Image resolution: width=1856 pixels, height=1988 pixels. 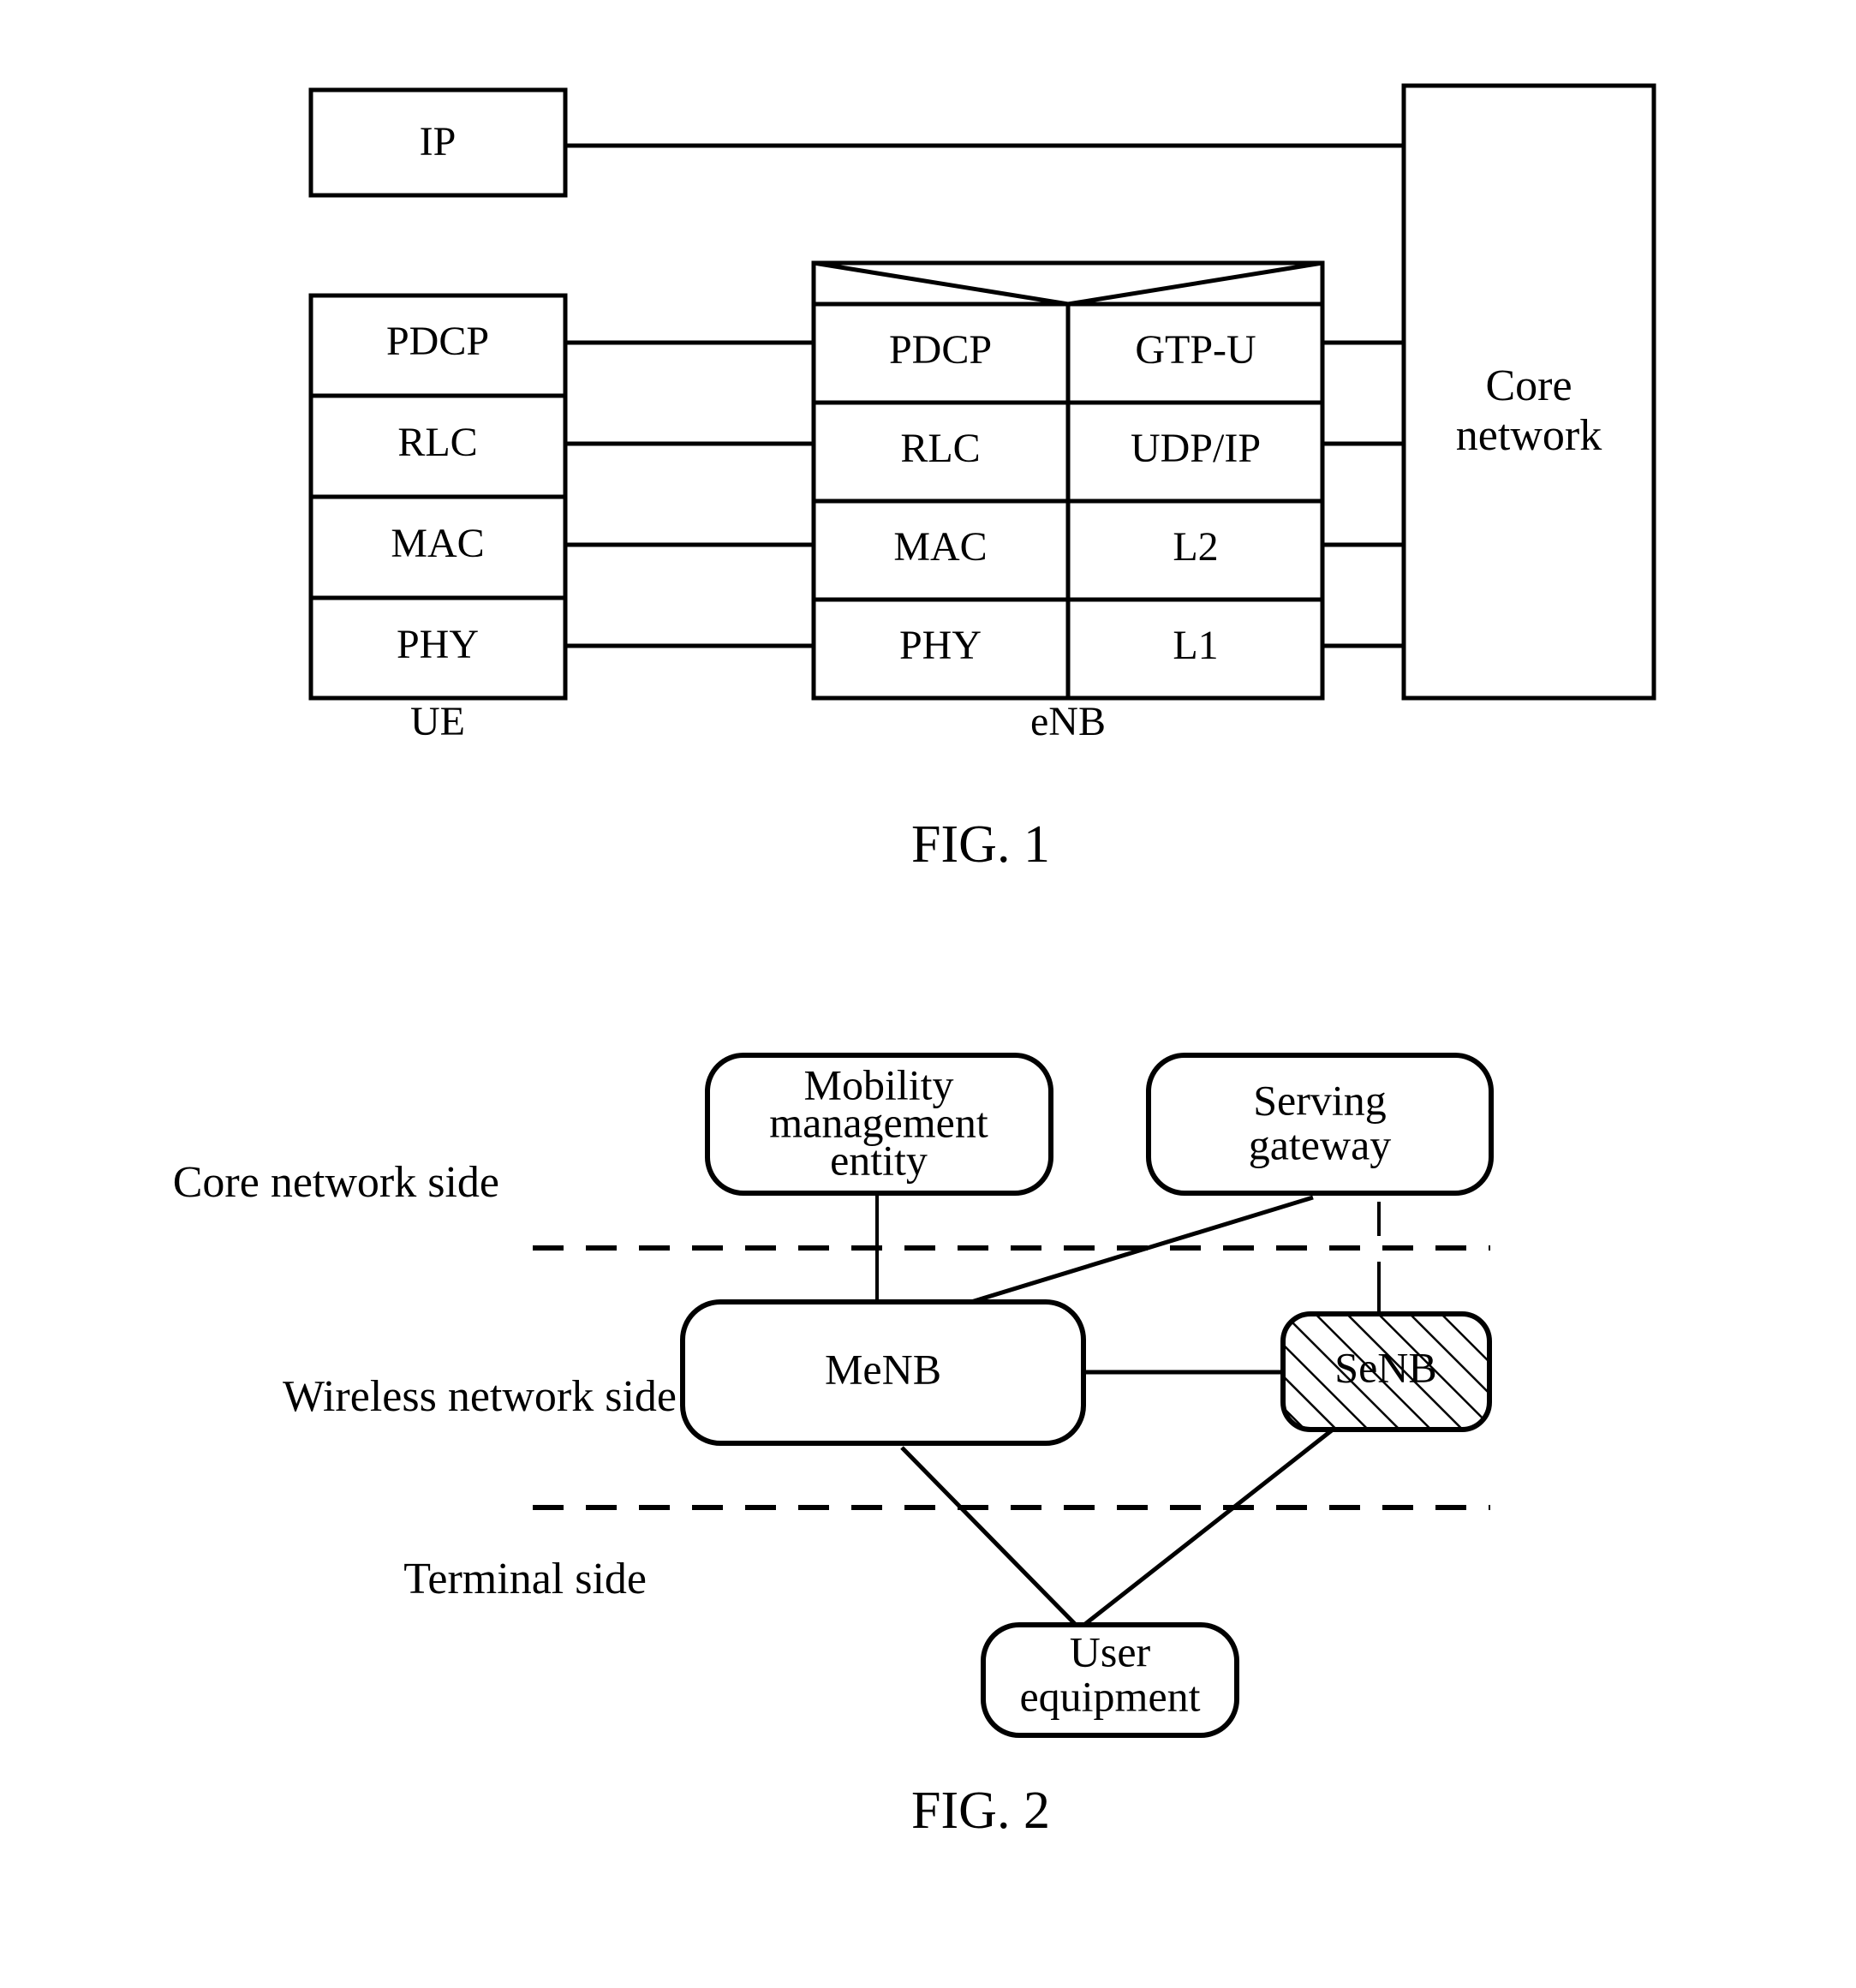 I want to click on enb-left-phy: PHY, so click(x=940, y=645).